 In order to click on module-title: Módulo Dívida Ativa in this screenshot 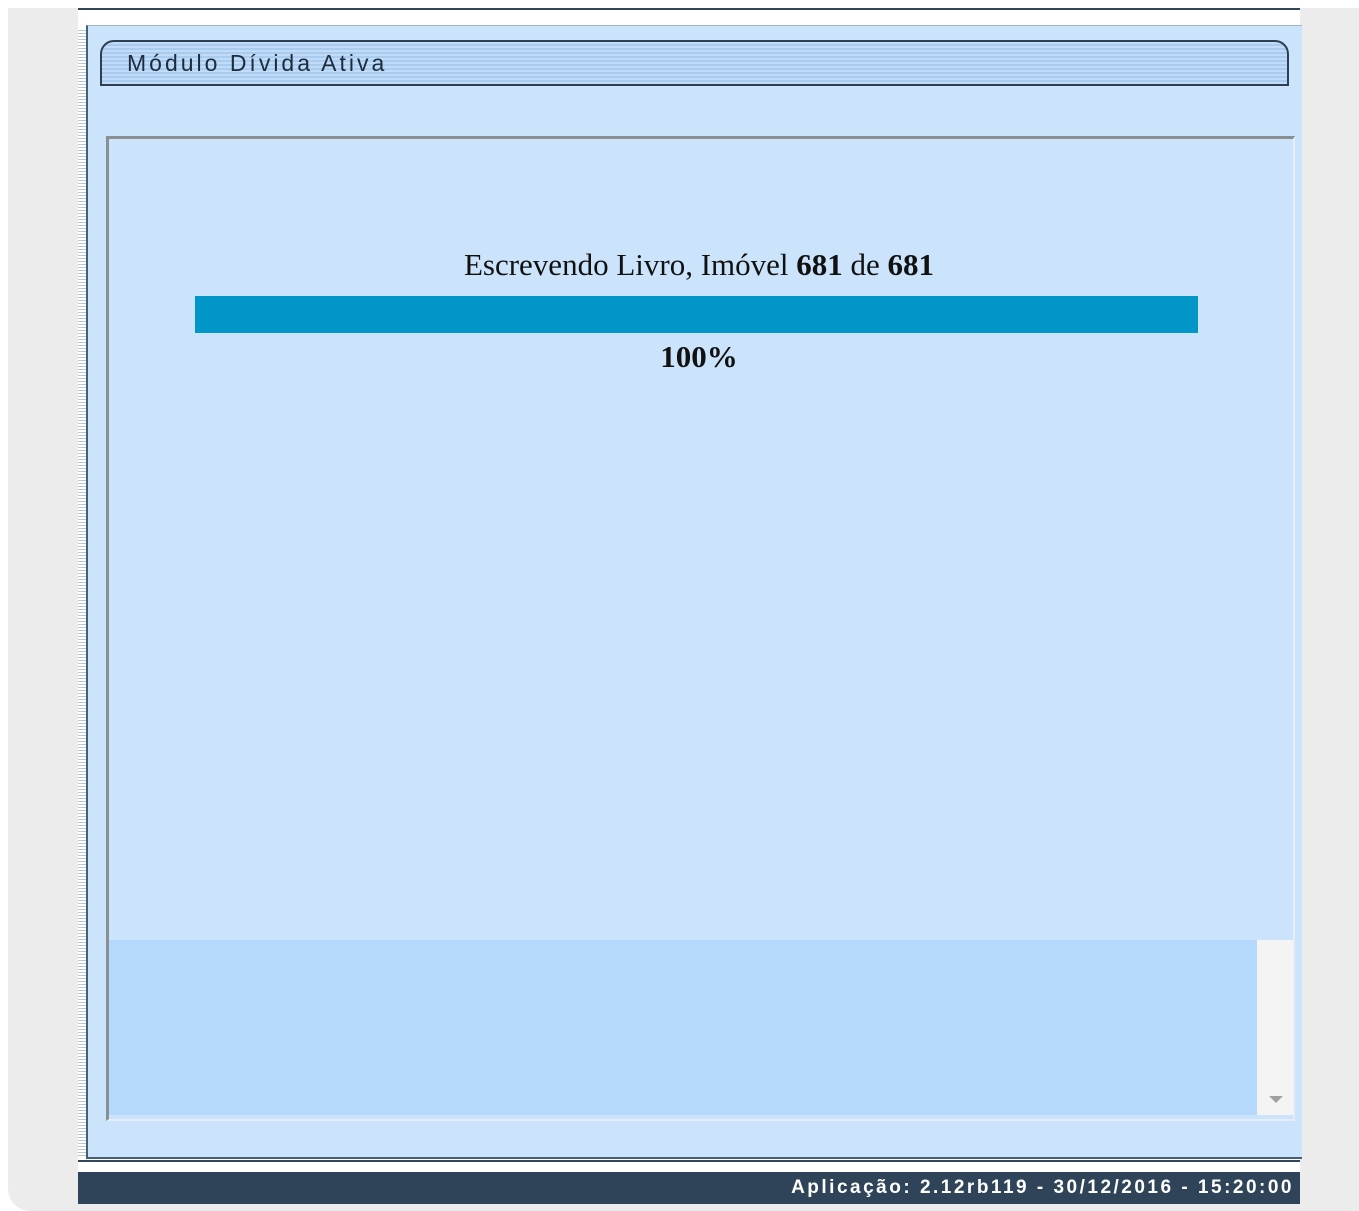, I will do `click(257, 63)`.